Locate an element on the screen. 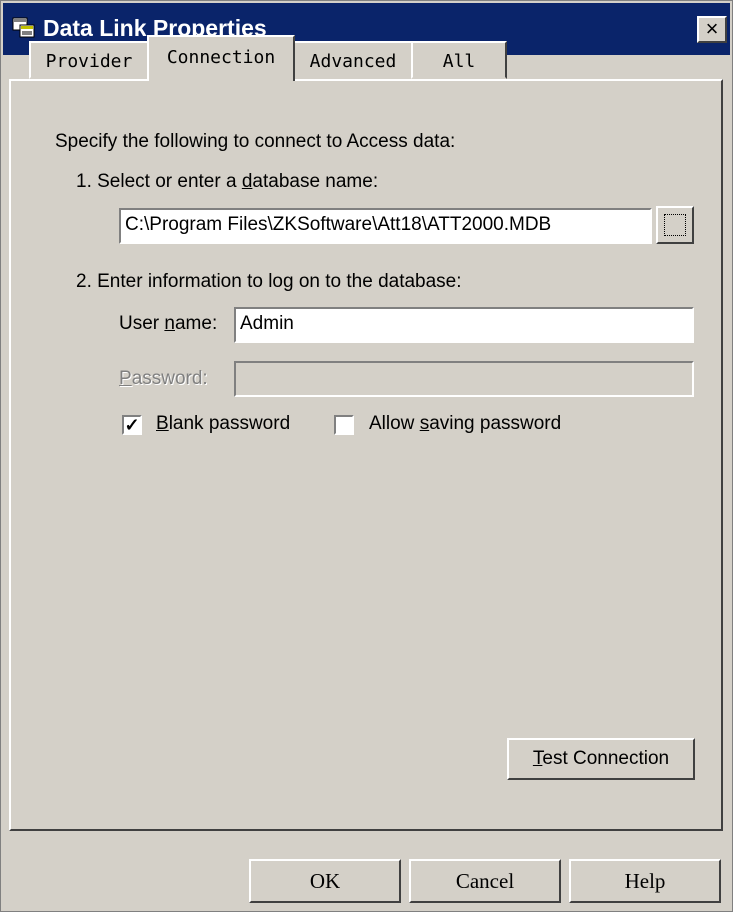 The height and width of the screenshot is (912, 733). help-button: Help is located at coordinates (645, 881).